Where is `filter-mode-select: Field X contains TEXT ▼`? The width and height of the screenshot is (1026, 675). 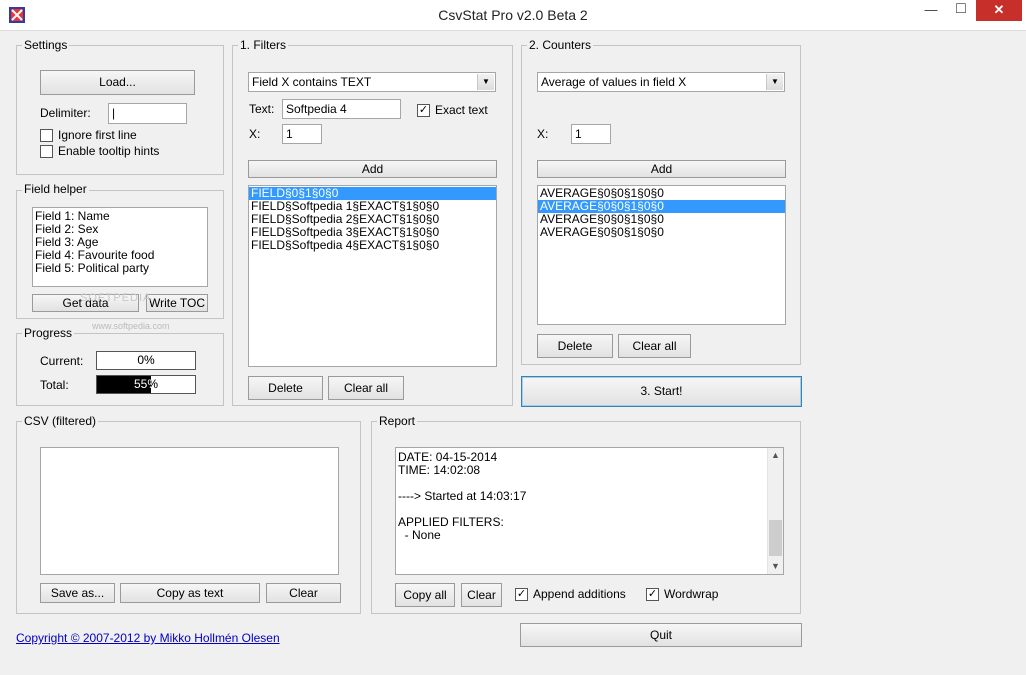
filter-mode-select: Field X contains TEXT ▼ is located at coordinates (372, 82).